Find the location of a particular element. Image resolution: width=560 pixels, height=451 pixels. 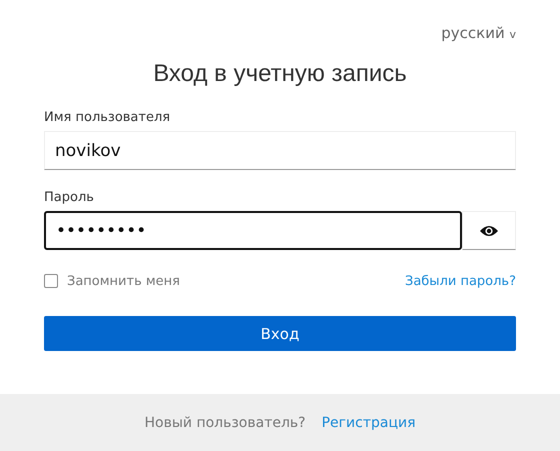

page-title: Вход в учетную запись is located at coordinates (280, 74).